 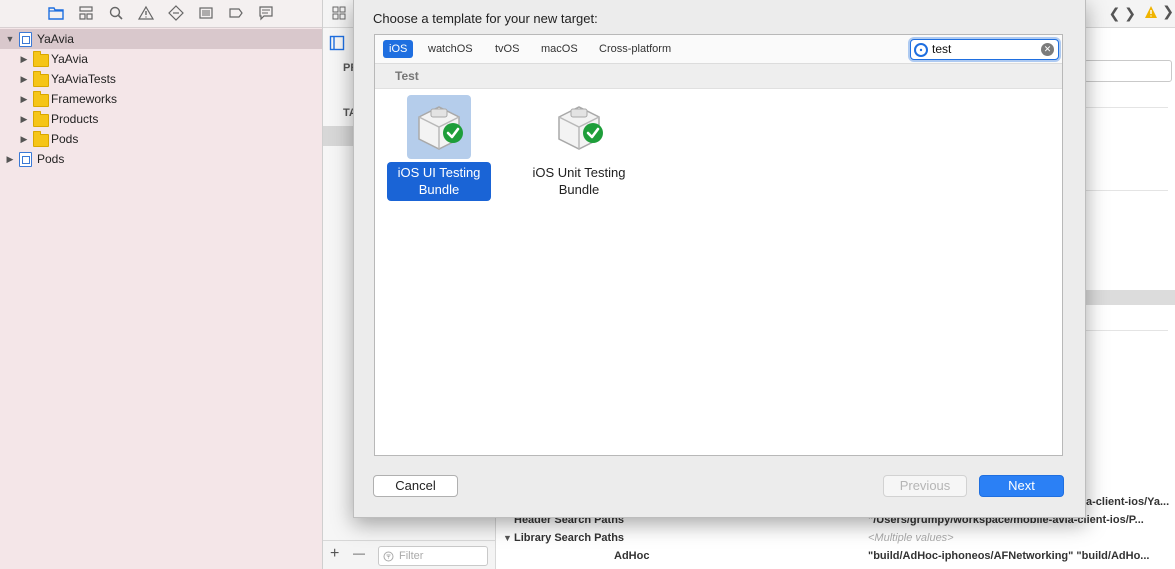 I want to click on template-search-field: test ✕, so click(x=984, y=49).